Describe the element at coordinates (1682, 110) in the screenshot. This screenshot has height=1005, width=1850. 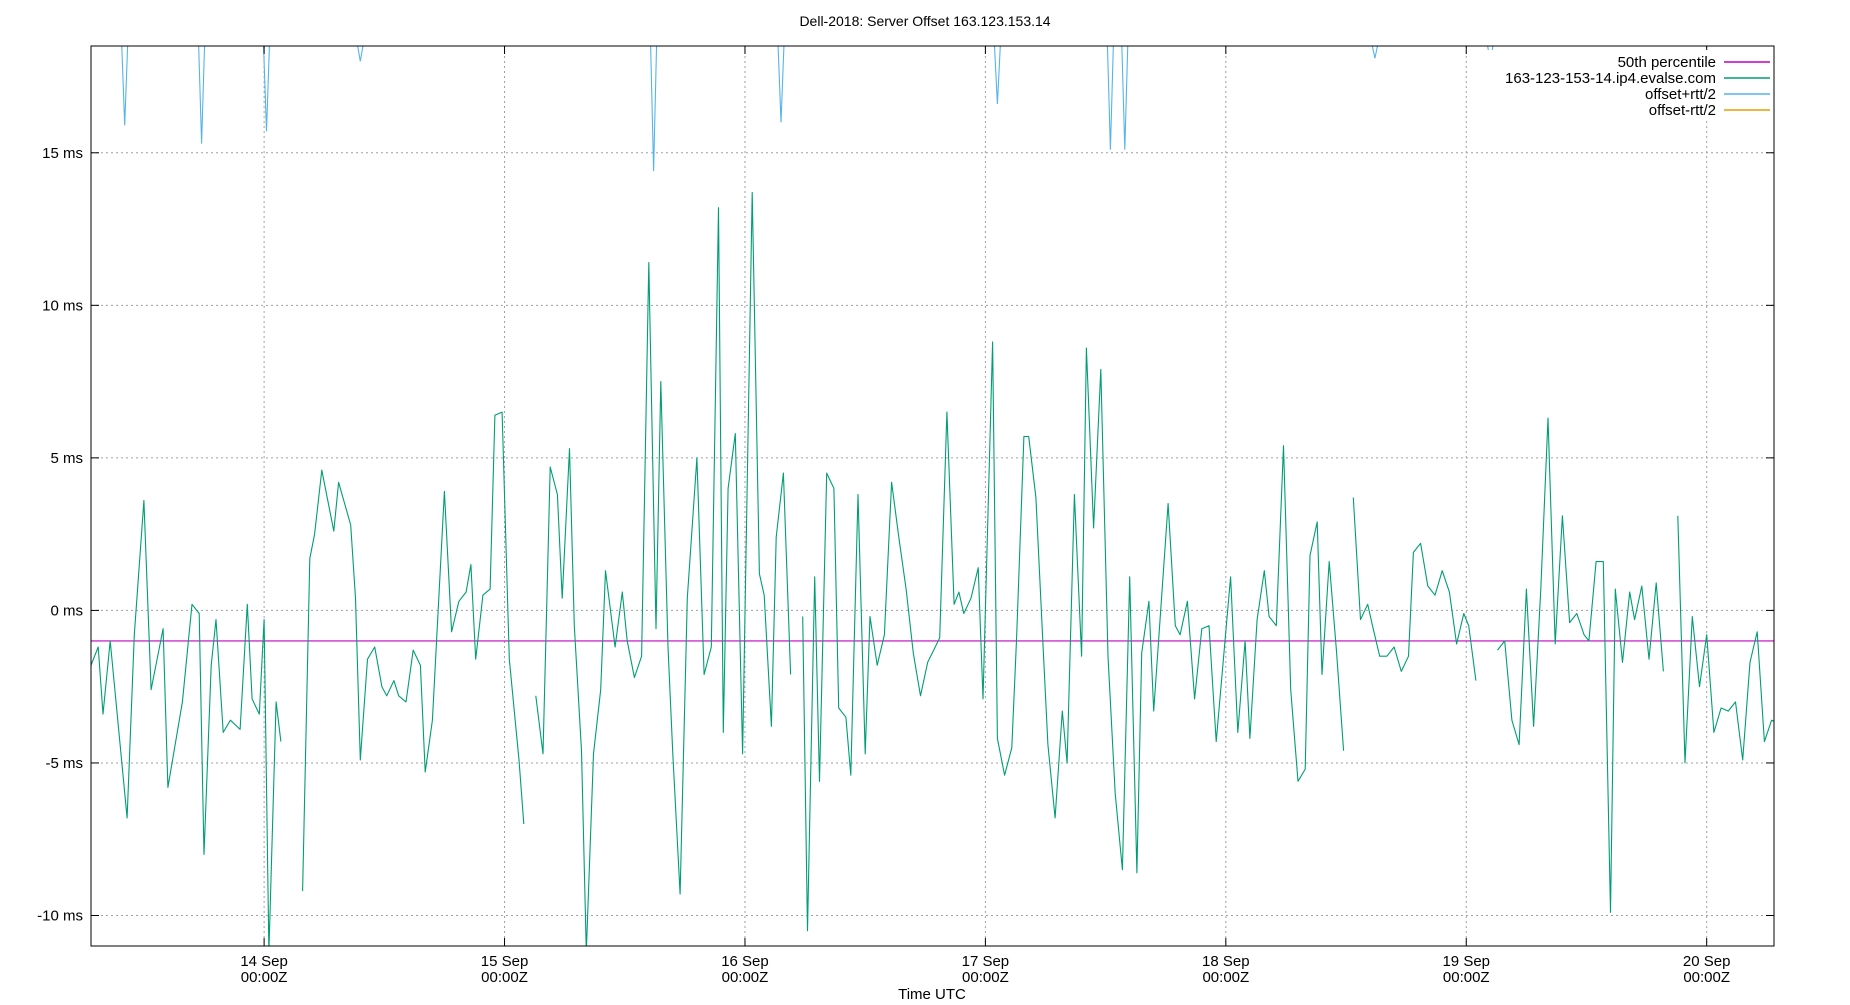
I see `legend-label: offset-rtt/2` at that location.